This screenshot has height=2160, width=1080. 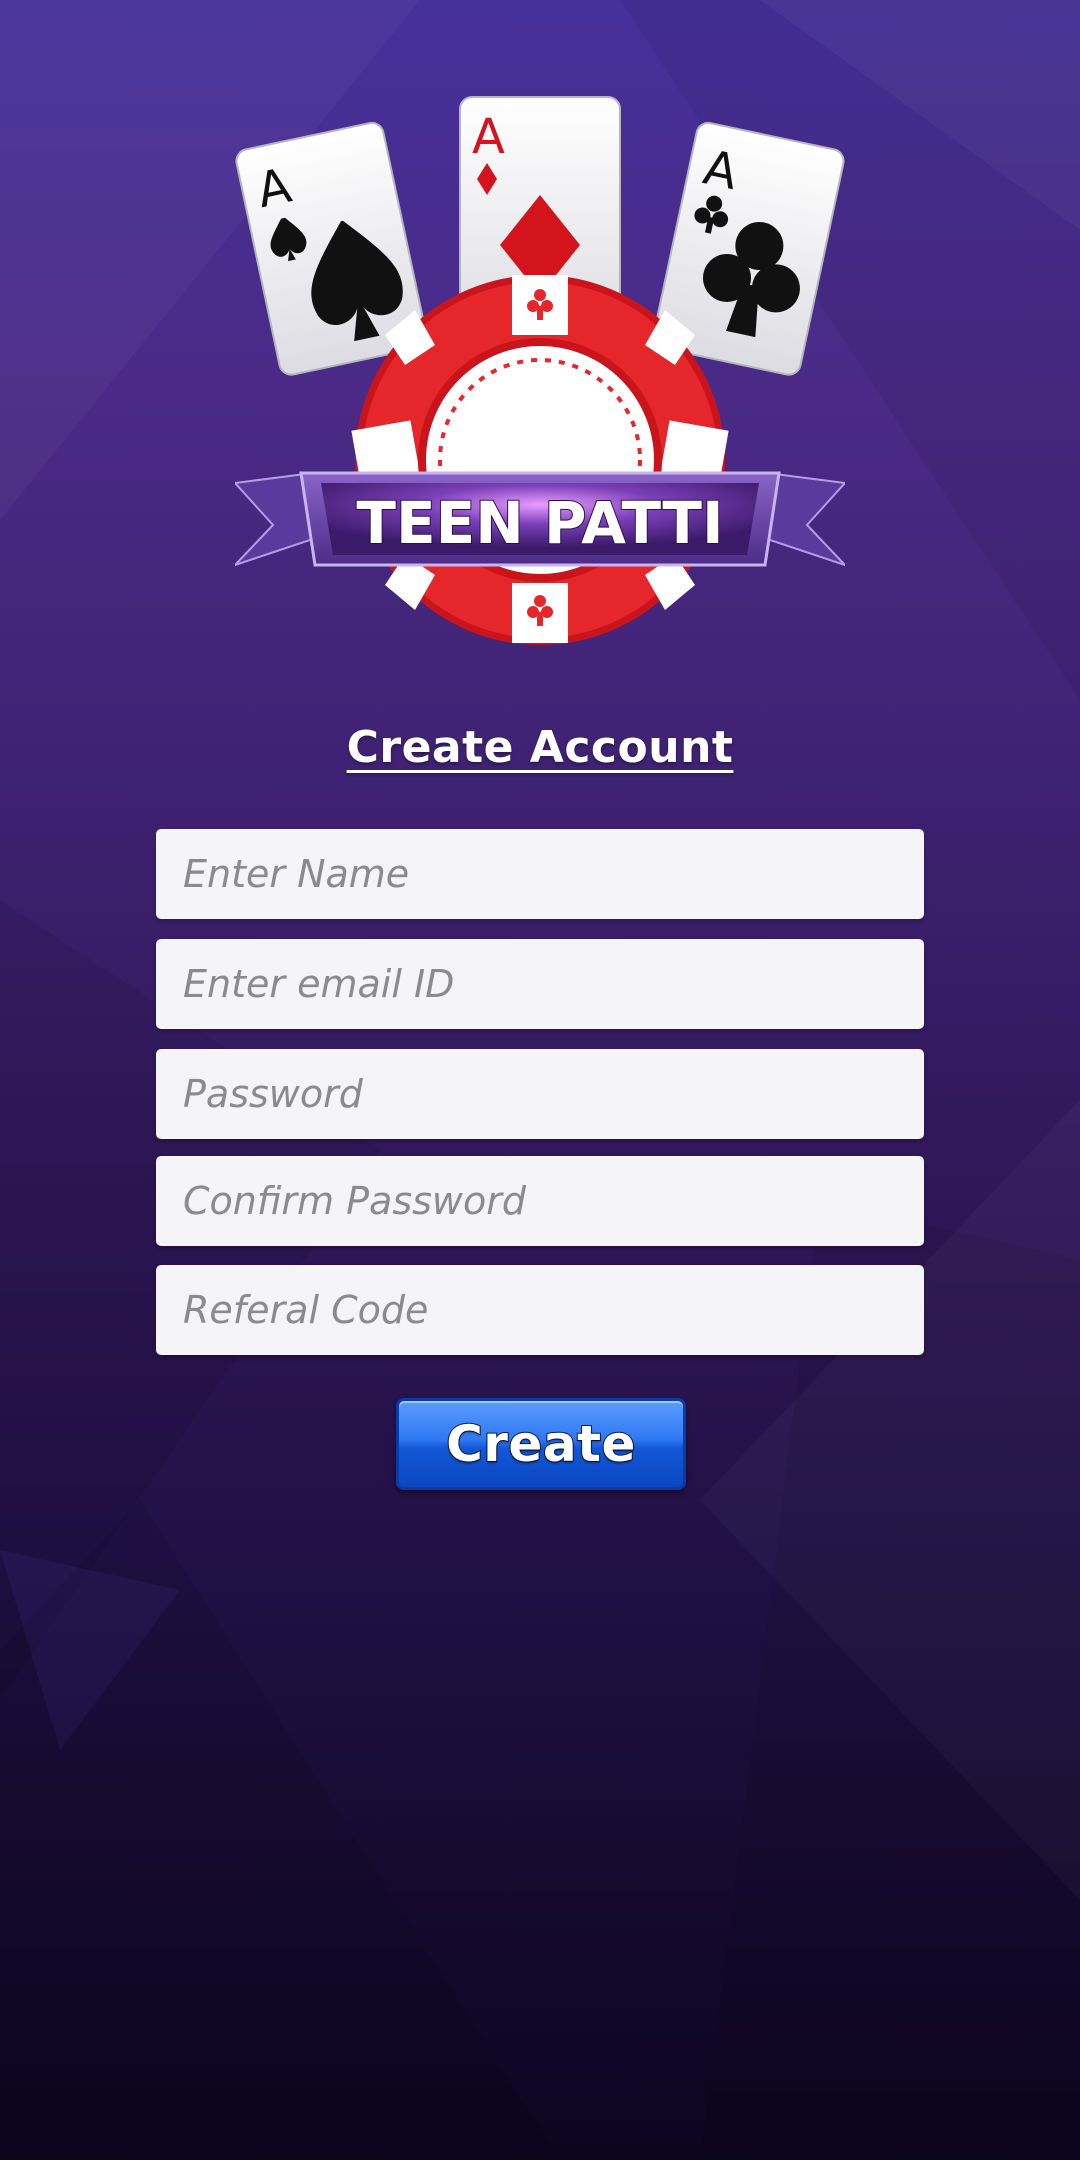 I want to click on logo-banner-text: TEEN PATTI, so click(x=539, y=523).